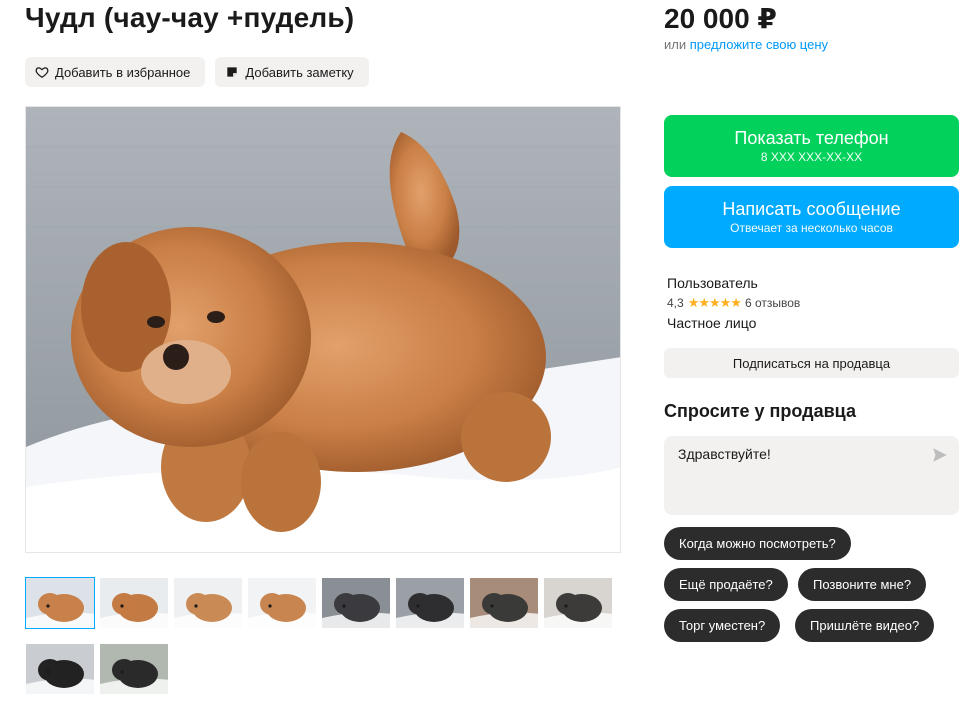  What do you see at coordinates (558, 530) in the screenshot?
I see `avito-watermark: Avito` at bounding box center [558, 530].